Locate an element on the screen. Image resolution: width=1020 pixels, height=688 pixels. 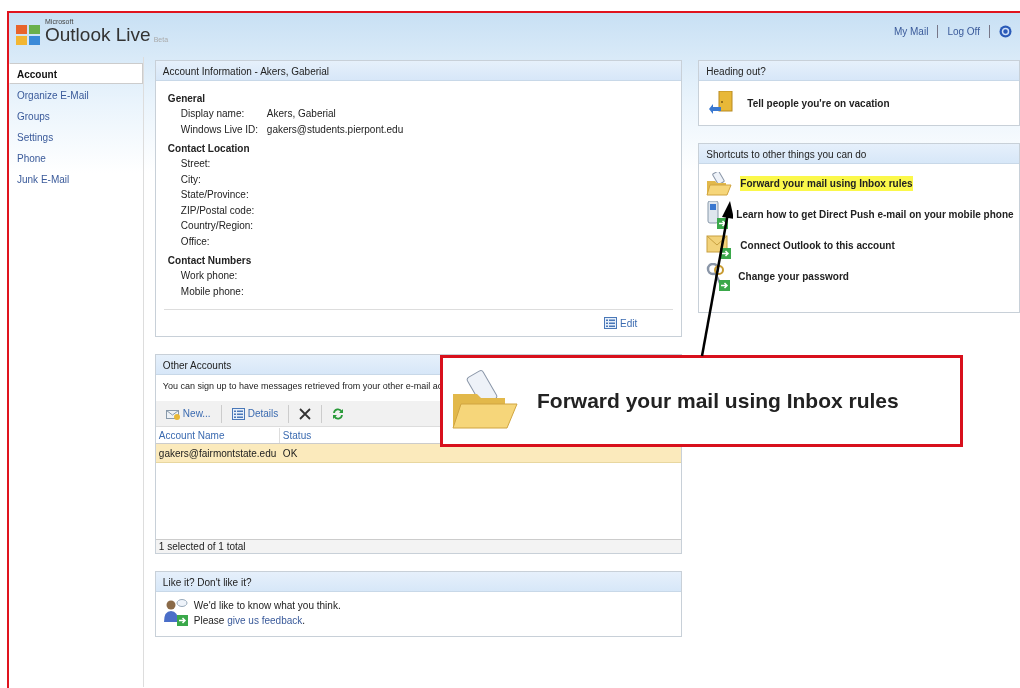
section-heading: Contact Numbers is located at coordinates (210, 261).